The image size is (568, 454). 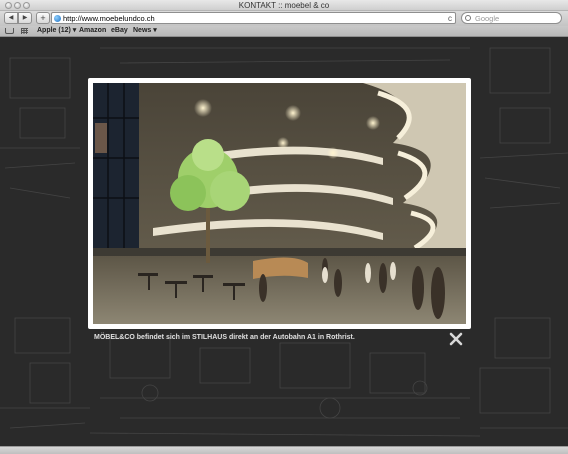 What do you see at coordinates (43, 18) in the screenshot?
I see `add-bookmark-button: +` at bounding box center [43, 18].